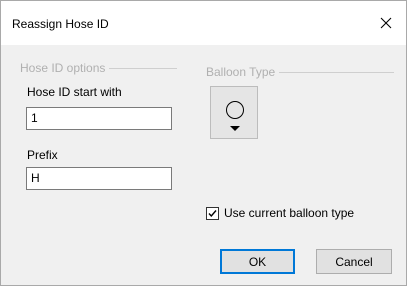  I want to click on close-icon, so click(386, 23).